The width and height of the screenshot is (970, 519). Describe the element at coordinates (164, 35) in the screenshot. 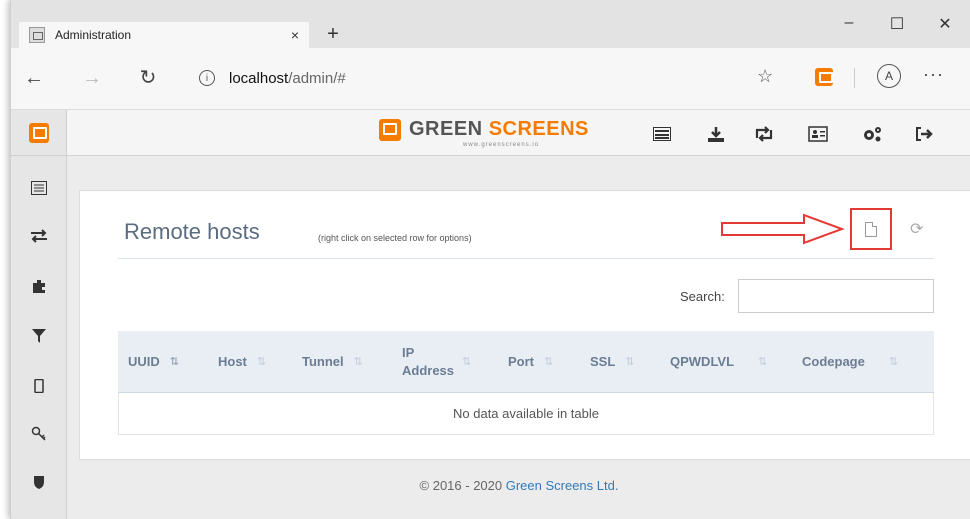

I see `tab-administration: Administration ×` at that location.